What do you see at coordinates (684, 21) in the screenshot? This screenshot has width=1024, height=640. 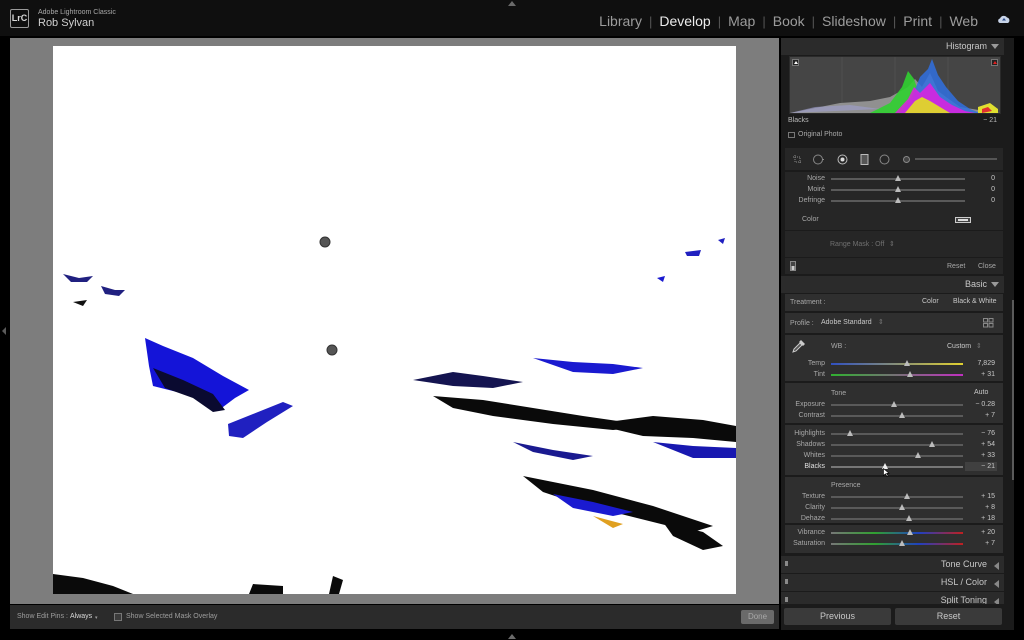 I see `module-develop: Develop` at bounding box center [684, 21].